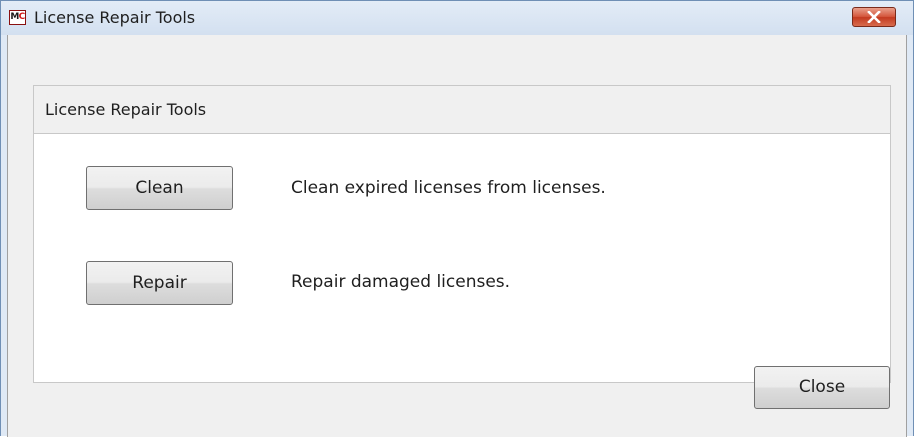  I want to click on window-close-button, so click(874, 17).